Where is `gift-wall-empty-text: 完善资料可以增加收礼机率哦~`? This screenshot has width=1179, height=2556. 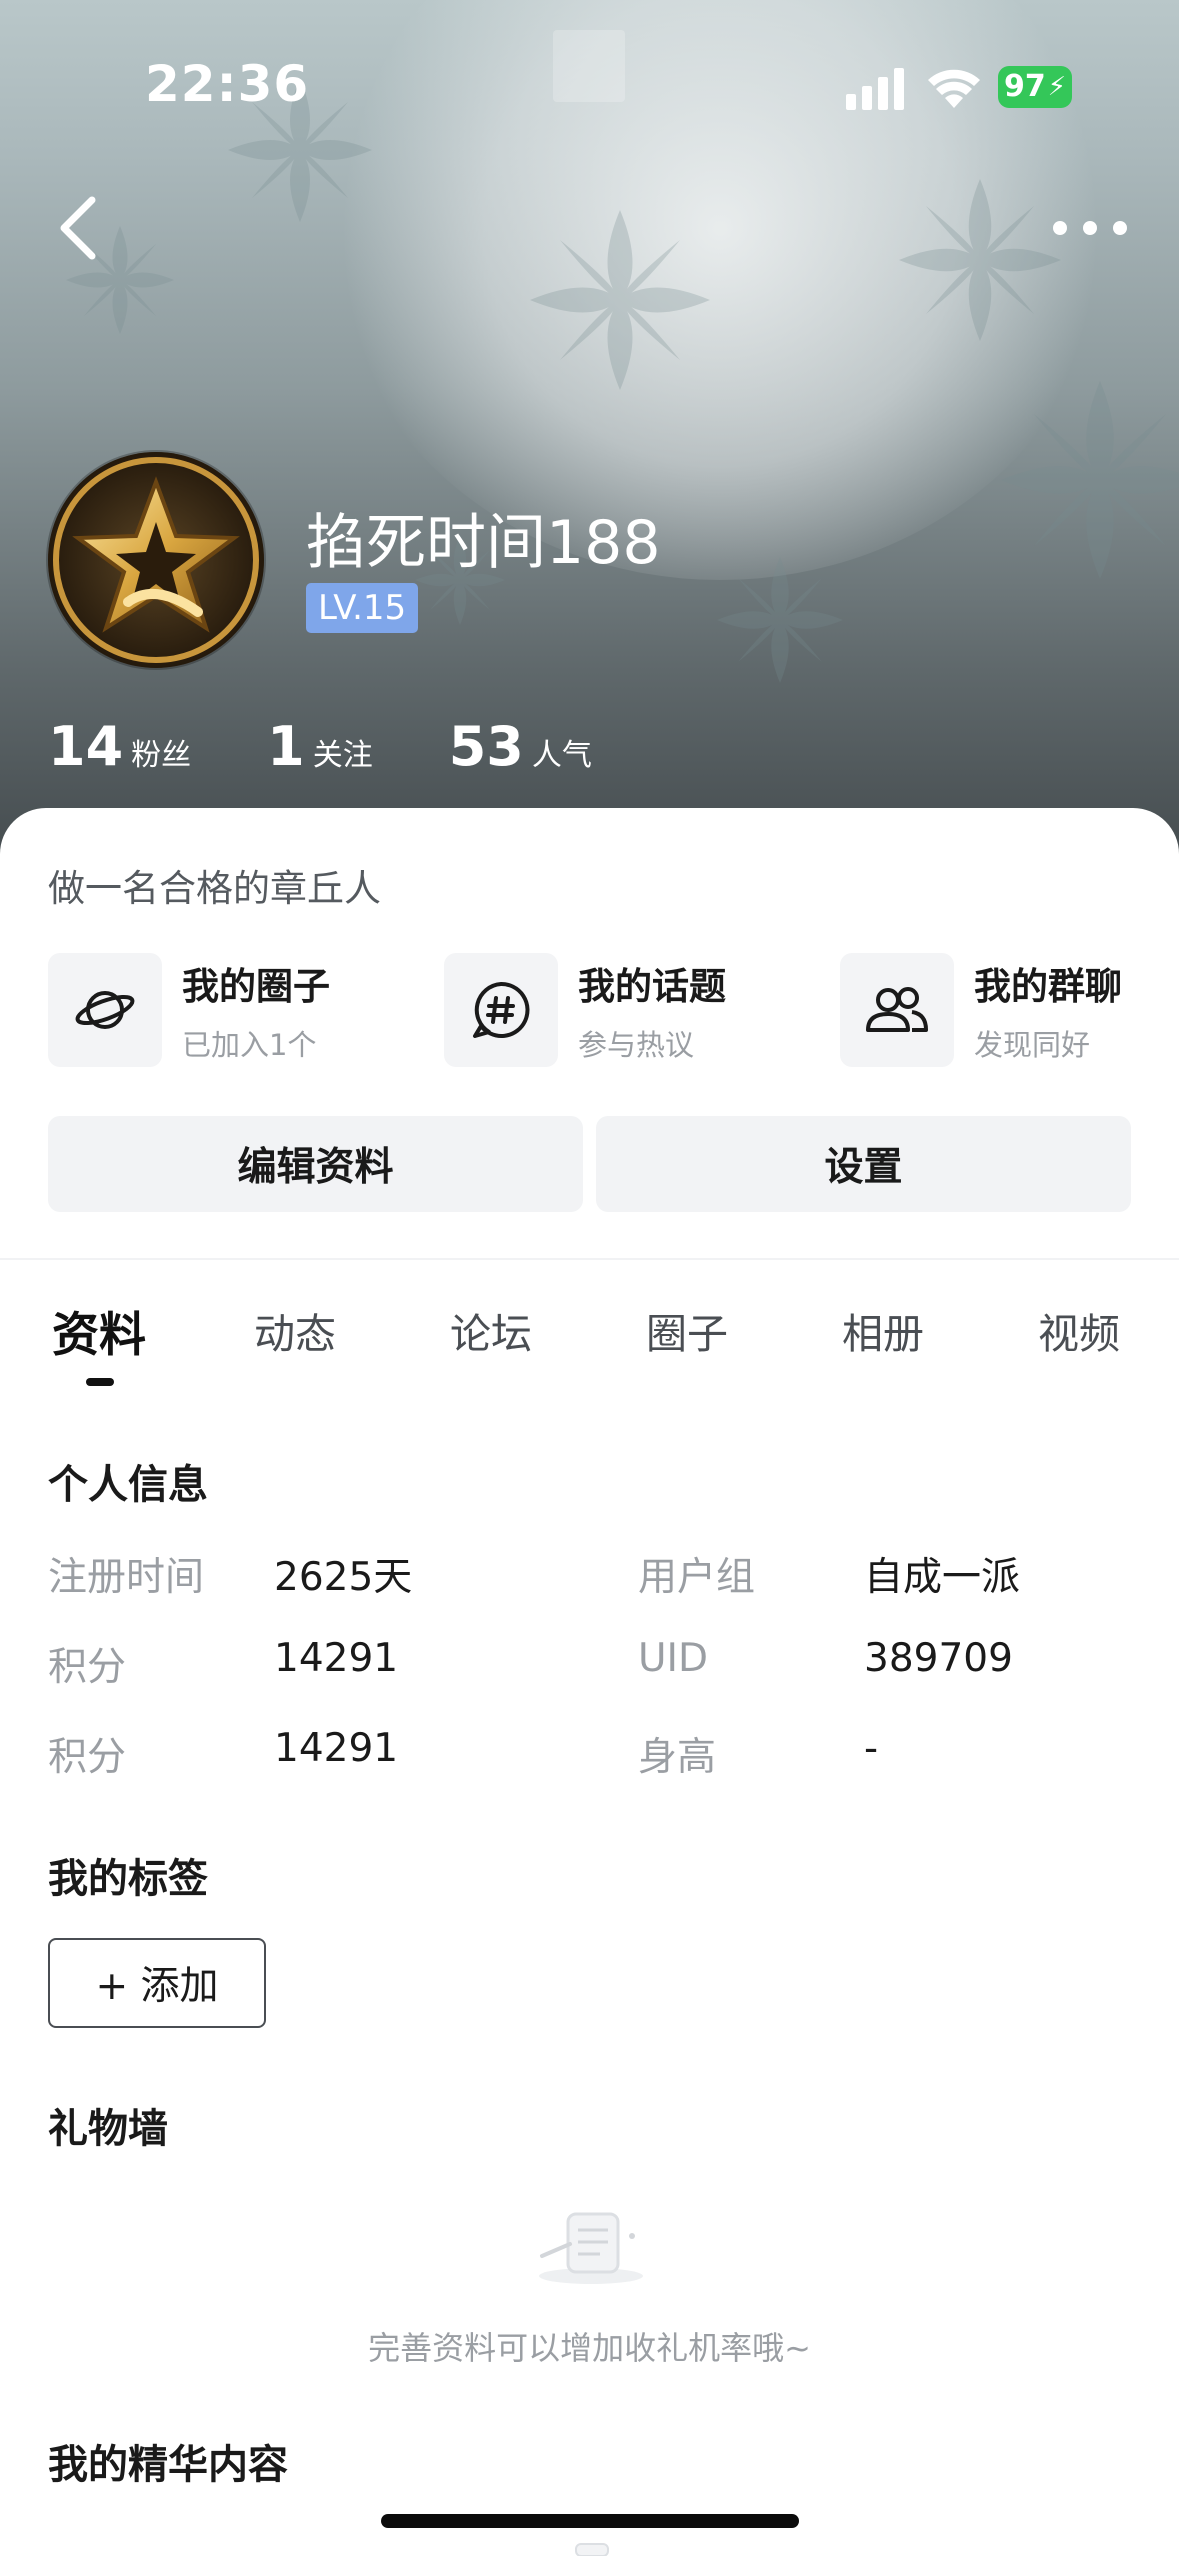 gift-wall-empty-text: 完善资料可以增加收礼机率哦~ is located at coordinates (589, 2348).